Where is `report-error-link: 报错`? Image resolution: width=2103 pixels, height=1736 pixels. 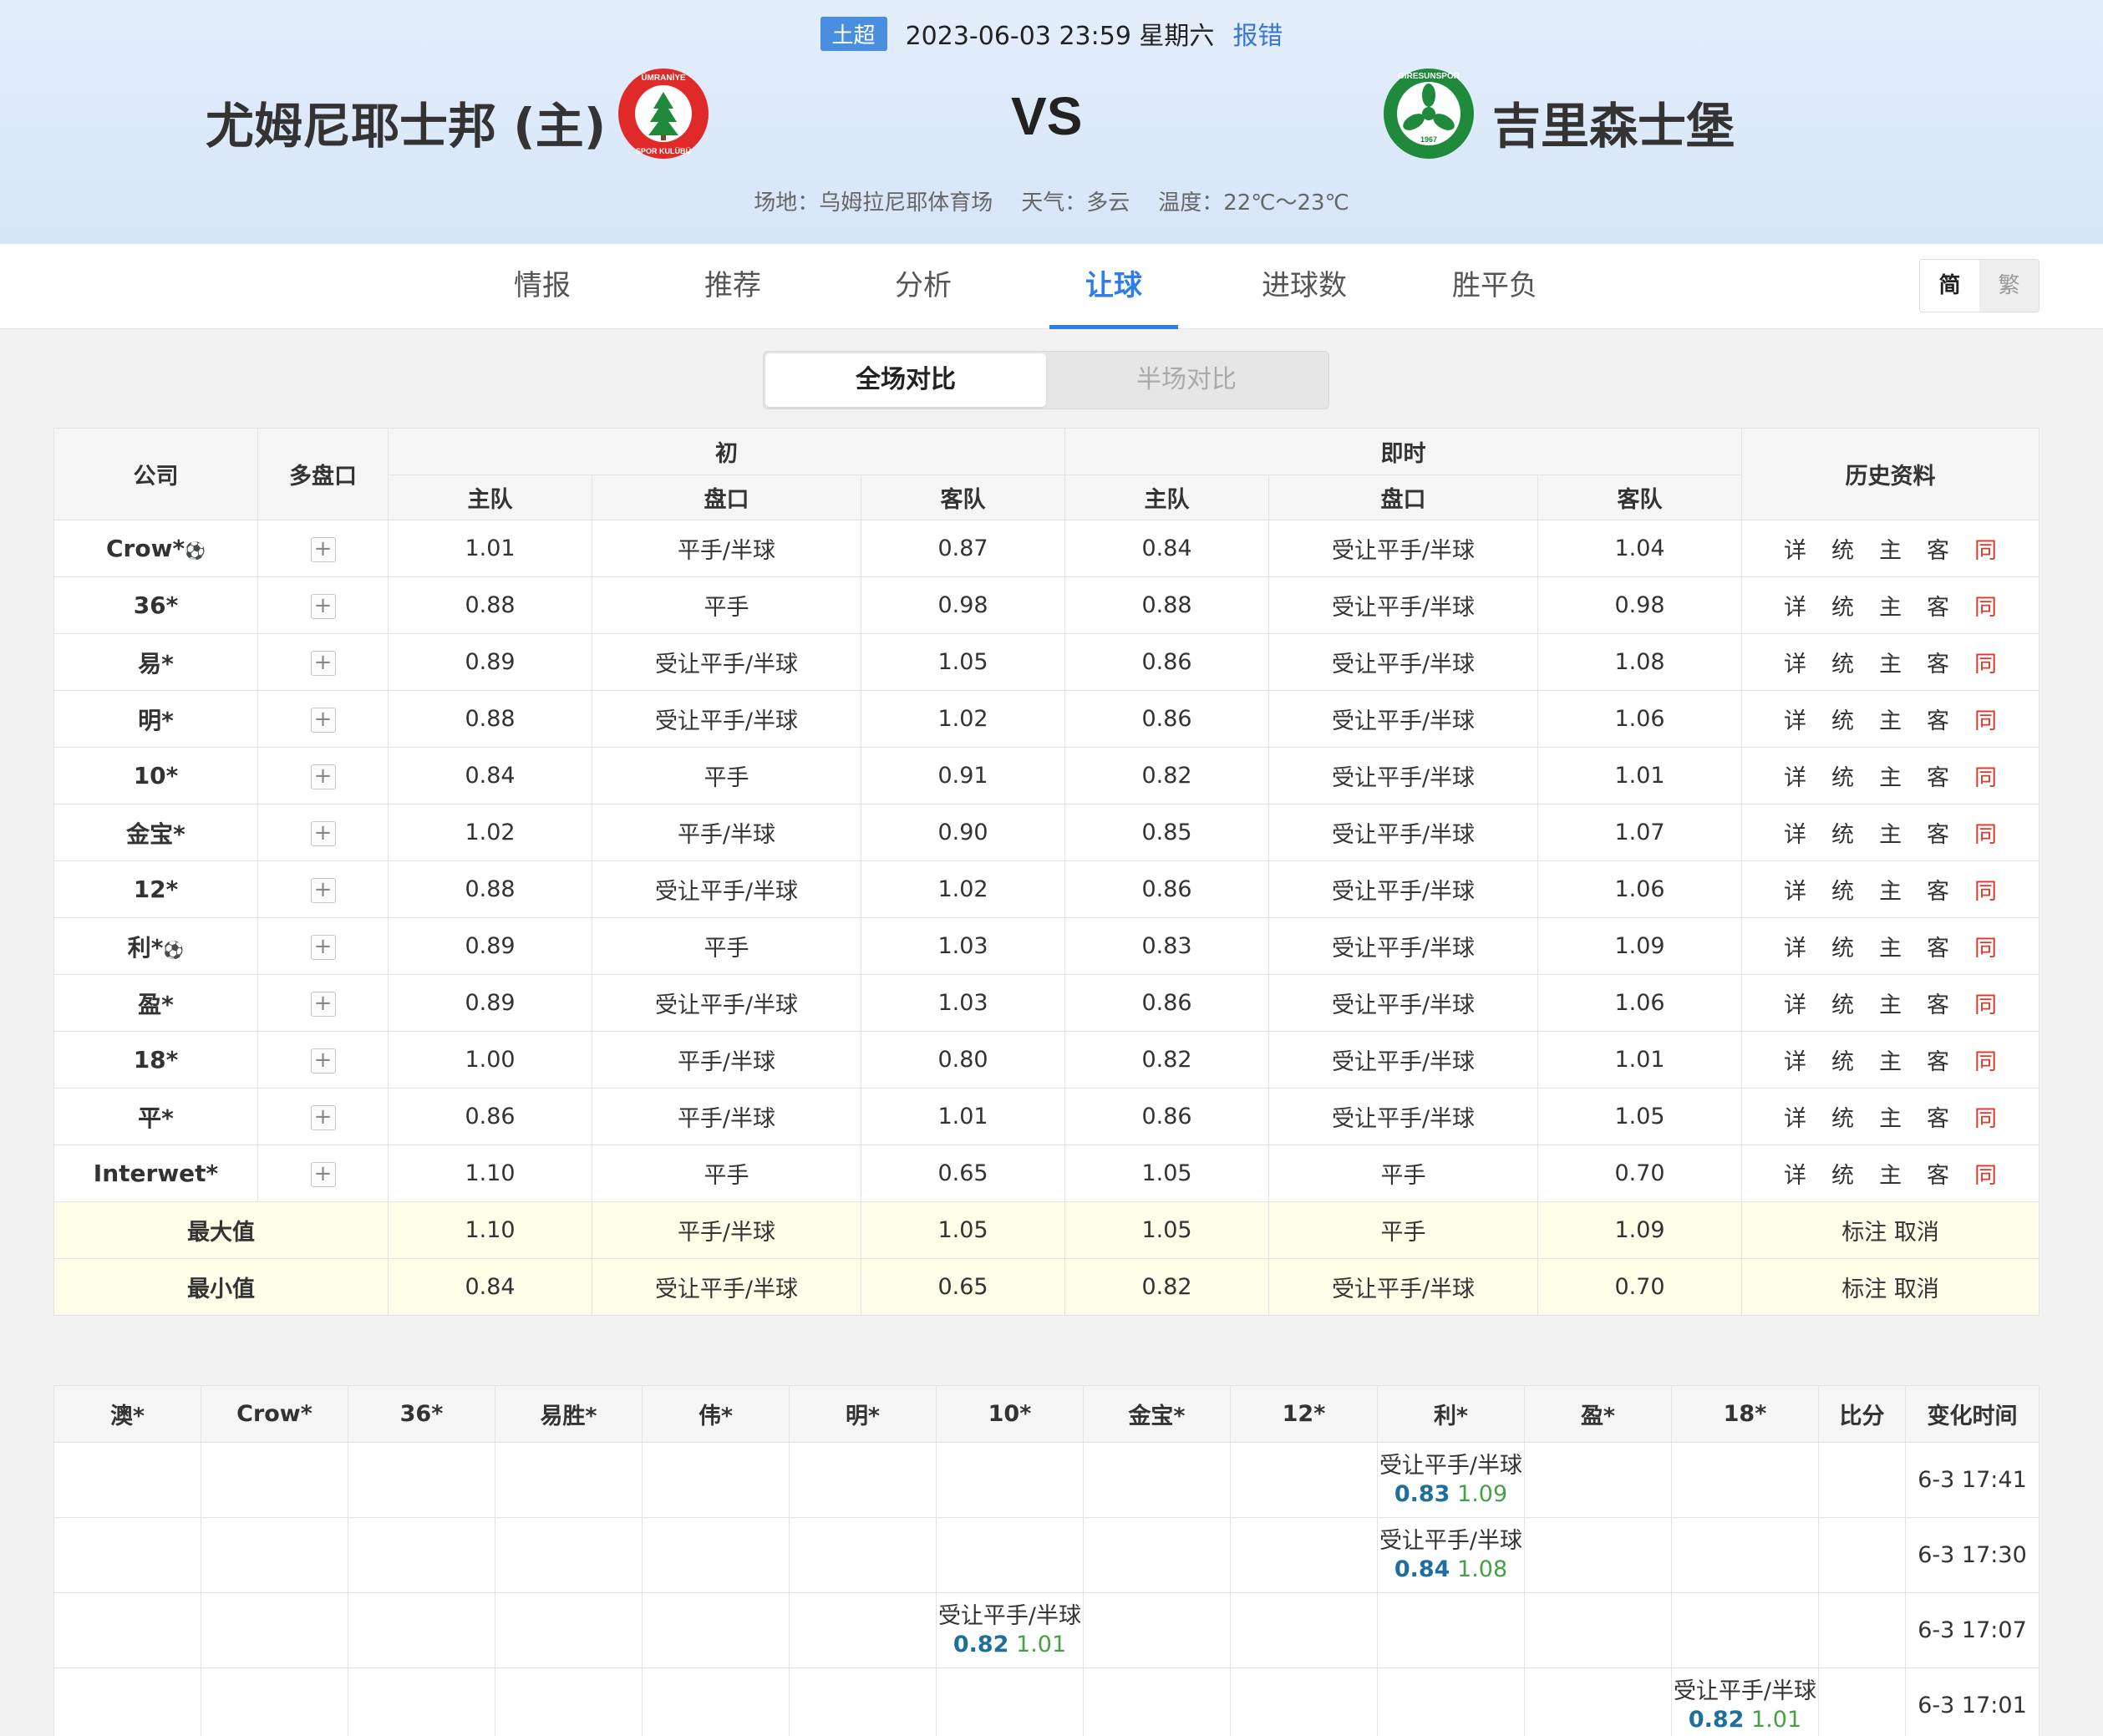
report-error-link: 报错 is located at coordinates (1257, 33).